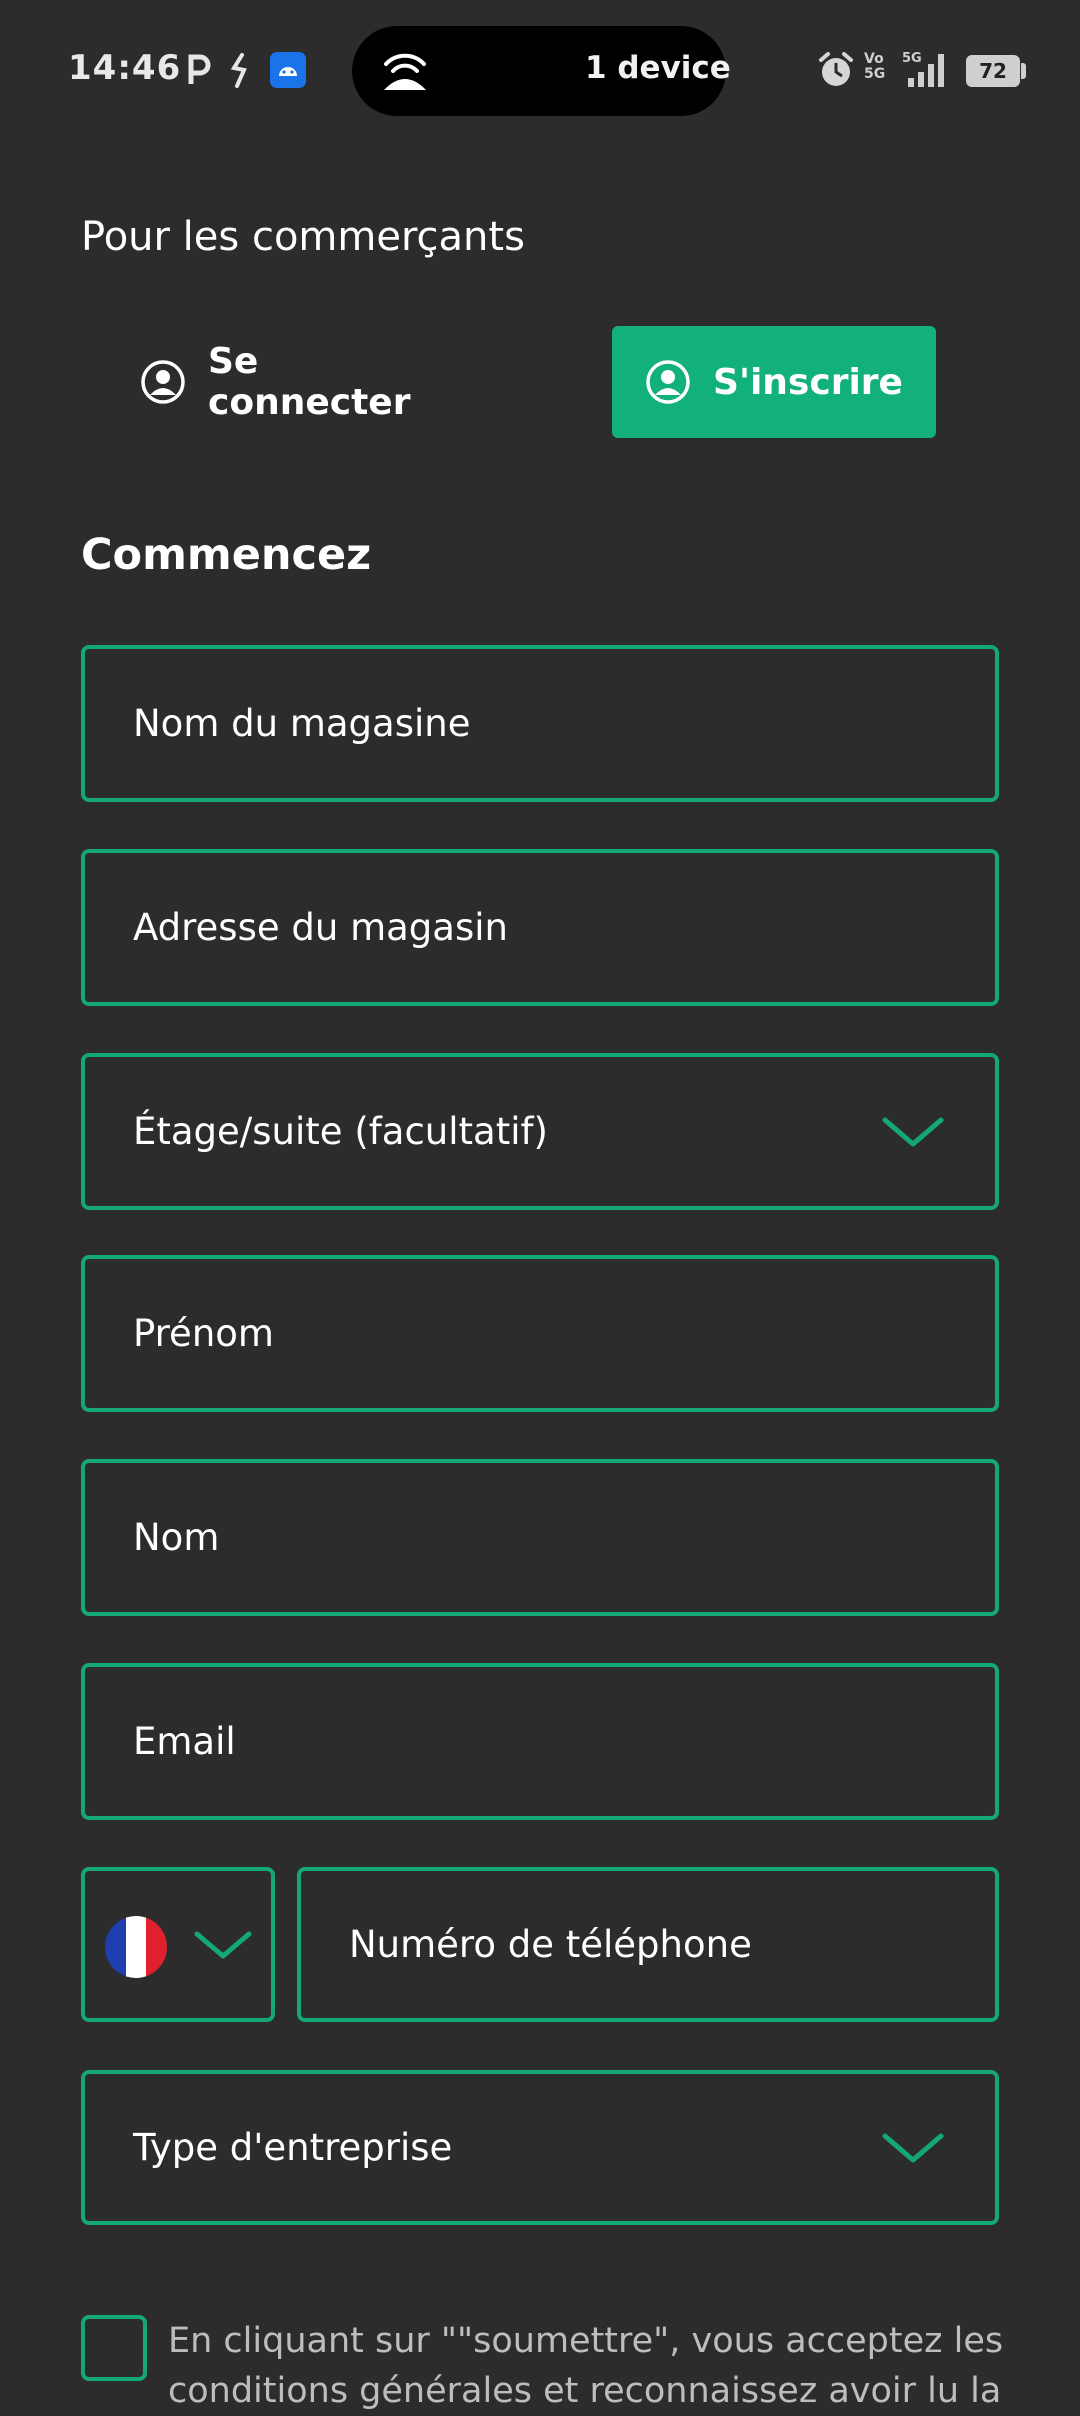 This screenshot has height=2416, width=1080. Describe the element at coordinates (836, 70) in the screenshot. I see `alarm-icon` at that location.